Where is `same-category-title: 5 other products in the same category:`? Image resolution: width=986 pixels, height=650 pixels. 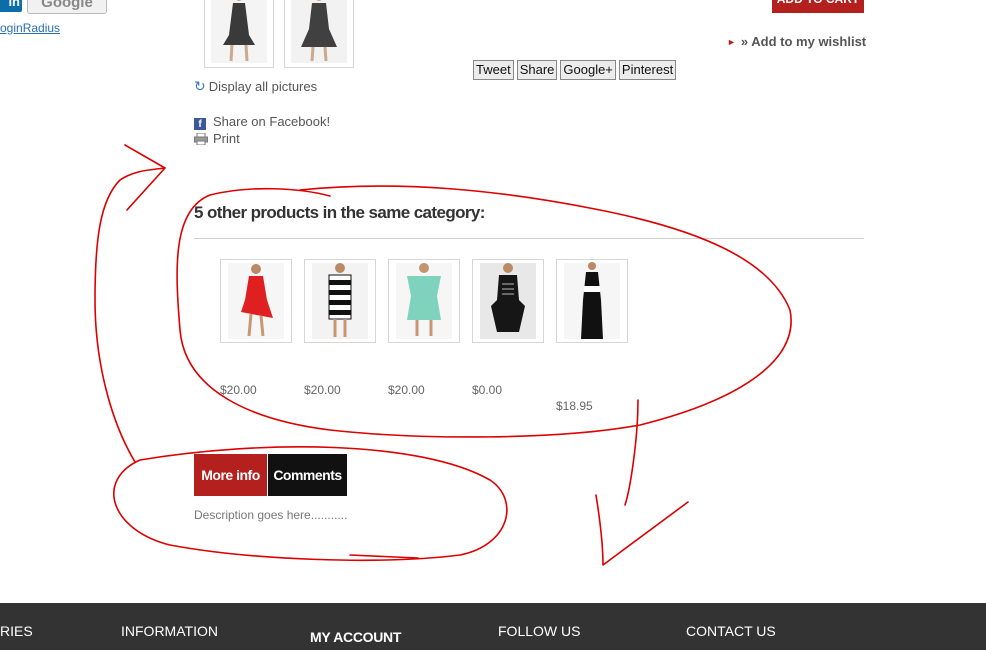 same-category-title: 5 other products in the same category: is located at coordinates (339, 212).